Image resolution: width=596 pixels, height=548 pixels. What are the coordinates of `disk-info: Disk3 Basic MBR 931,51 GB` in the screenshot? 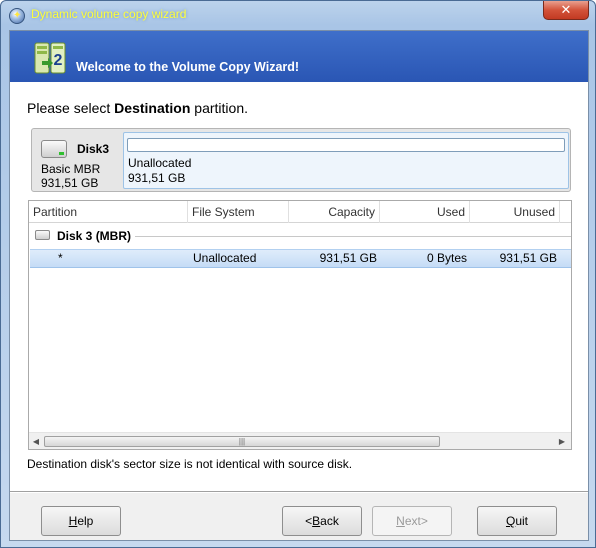 It's located at (77, 160).